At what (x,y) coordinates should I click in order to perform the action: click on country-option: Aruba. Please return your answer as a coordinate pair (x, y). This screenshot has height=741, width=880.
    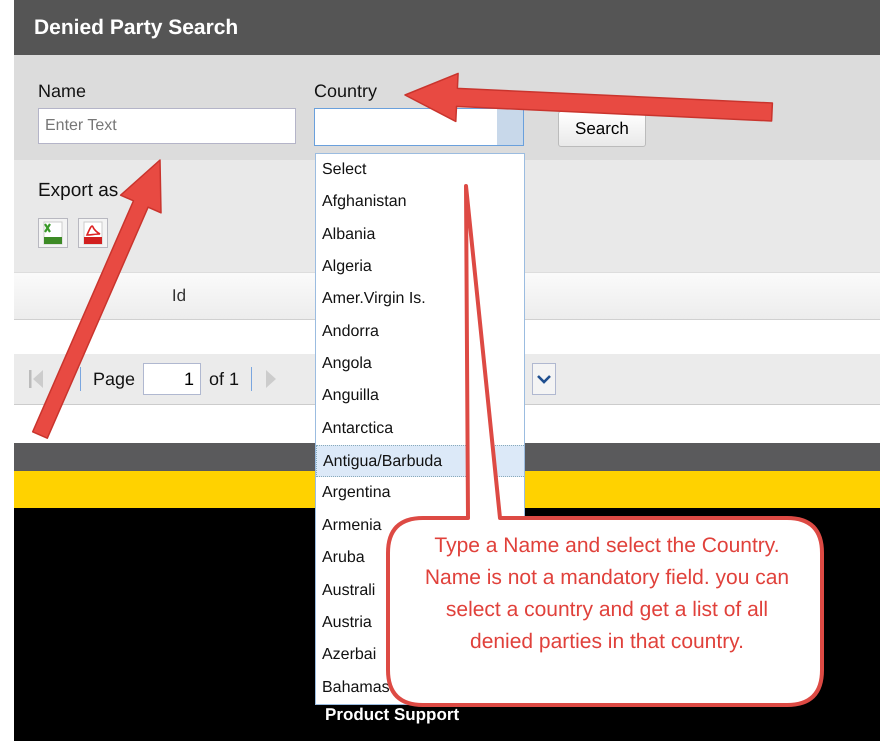
    Looking at the image, I should click on (340, 558).